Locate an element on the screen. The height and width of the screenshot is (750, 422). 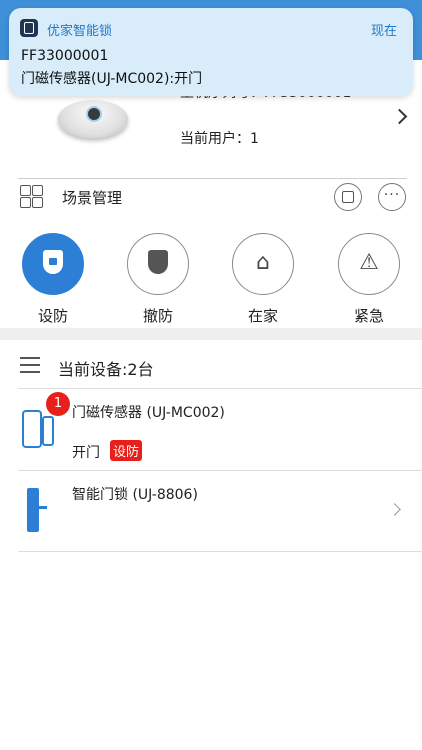
edit-scene-button is located at coordinates (348, 197).